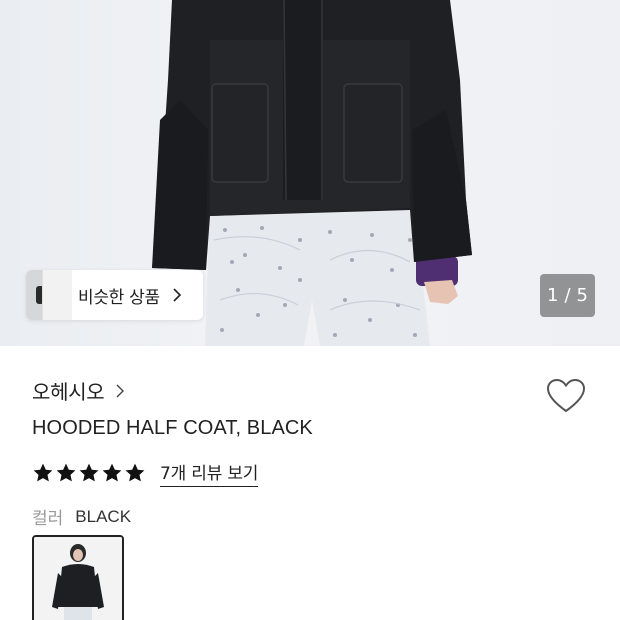 This screenshot has height=620, width=620. Describe the element at coordinates (566, 396) in the screenshot. I see `heart-outline-icon` at that location.